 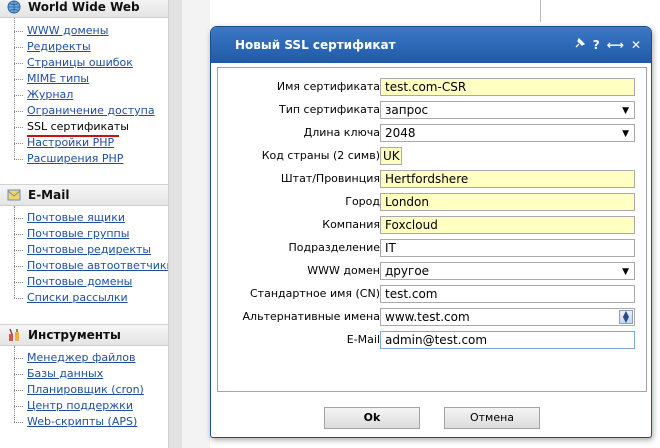 What do you see at coordinates (507, 317) in the screenshot?
I see `alt-names-input: www.test.com ▲ ▼` at bounding box center [507, 317].